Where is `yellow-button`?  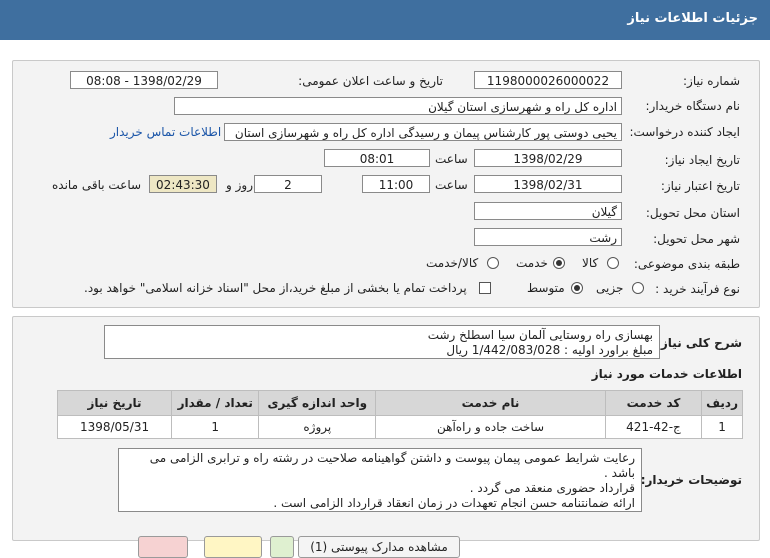 yellow-button is located at coordinates (233, 547).